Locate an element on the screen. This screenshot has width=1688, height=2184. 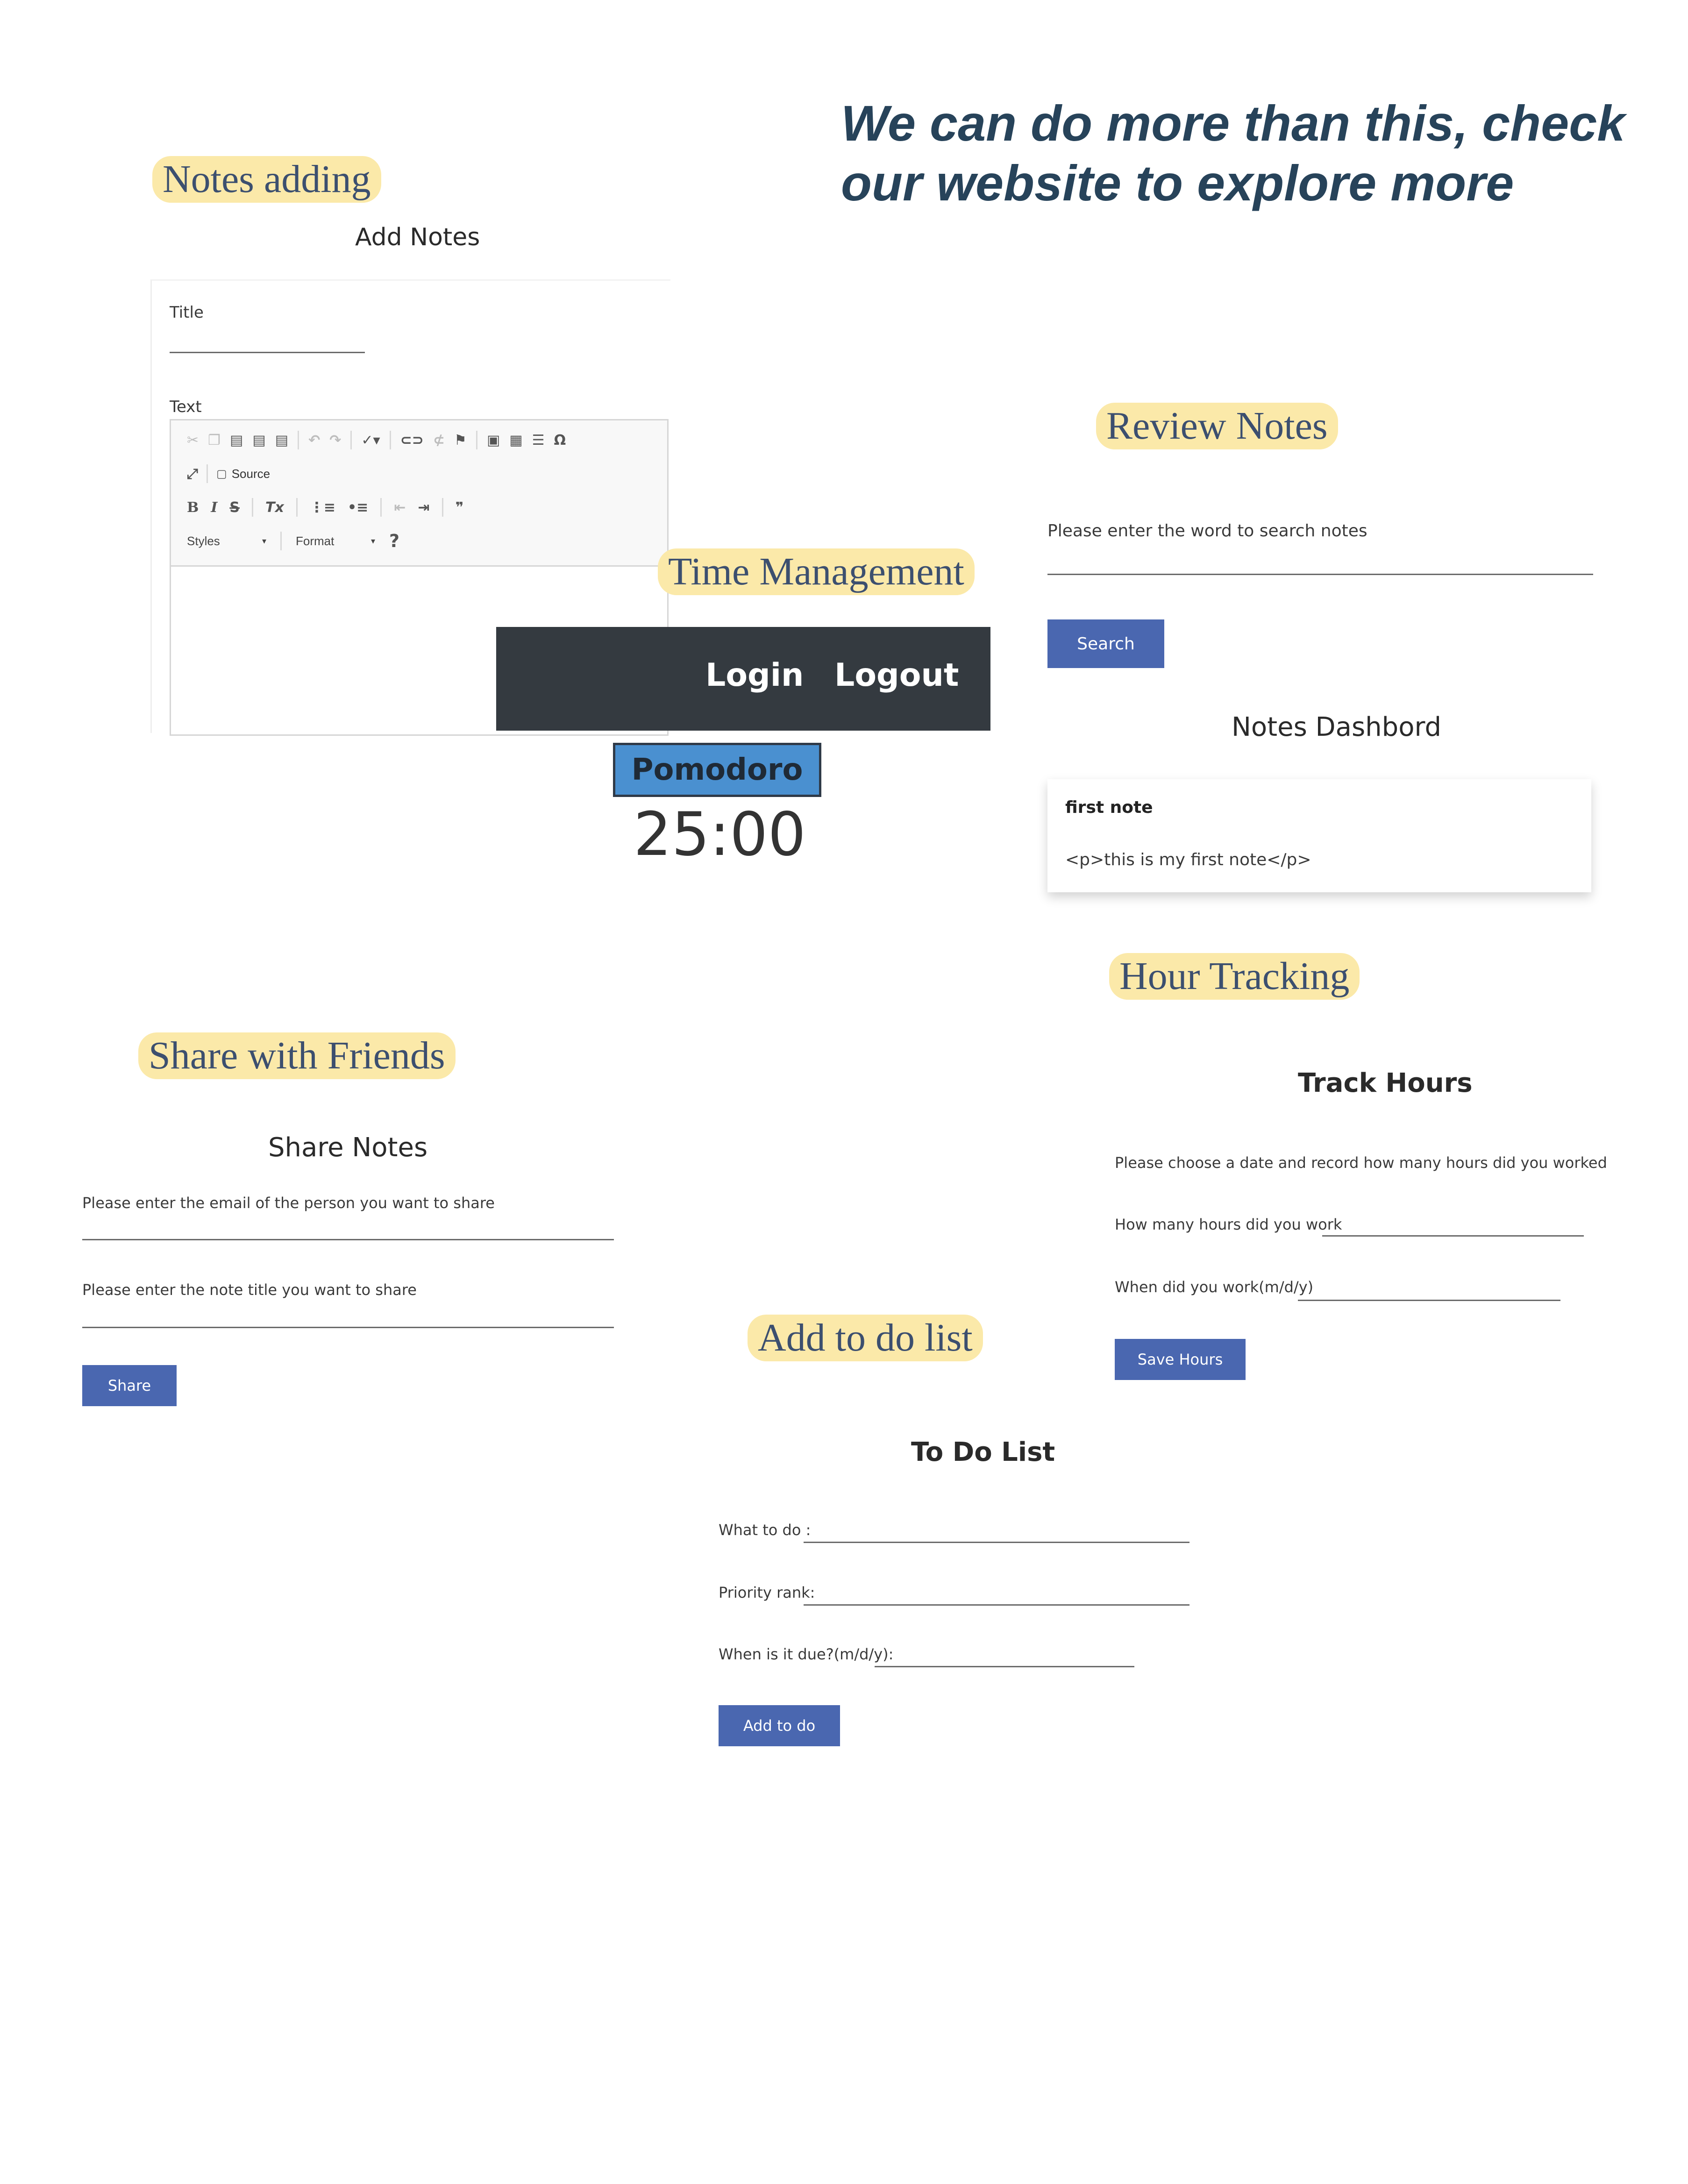
todo-priority-label: Priority rank: is located at coordinates (767, 1592).